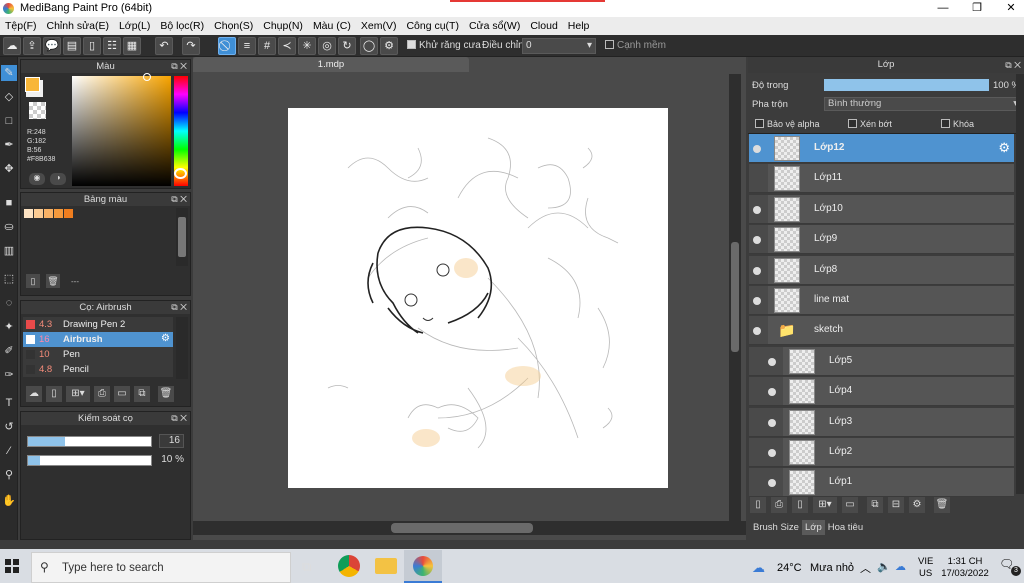 This screenshot has height=583, width=1024. I want to click on vertical-scrollbar, so click(735, 297).